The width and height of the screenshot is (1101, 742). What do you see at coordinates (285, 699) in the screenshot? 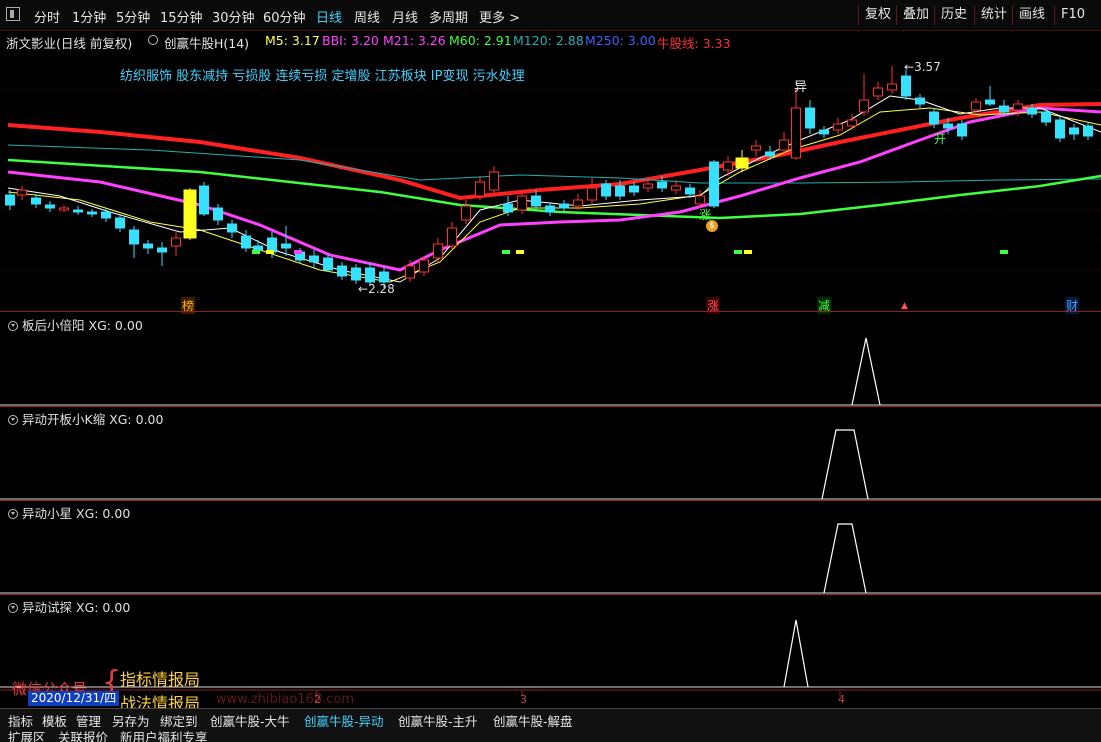
I see `watermark-url: www.zhibiao168.com` at bounding box center [285, 699].